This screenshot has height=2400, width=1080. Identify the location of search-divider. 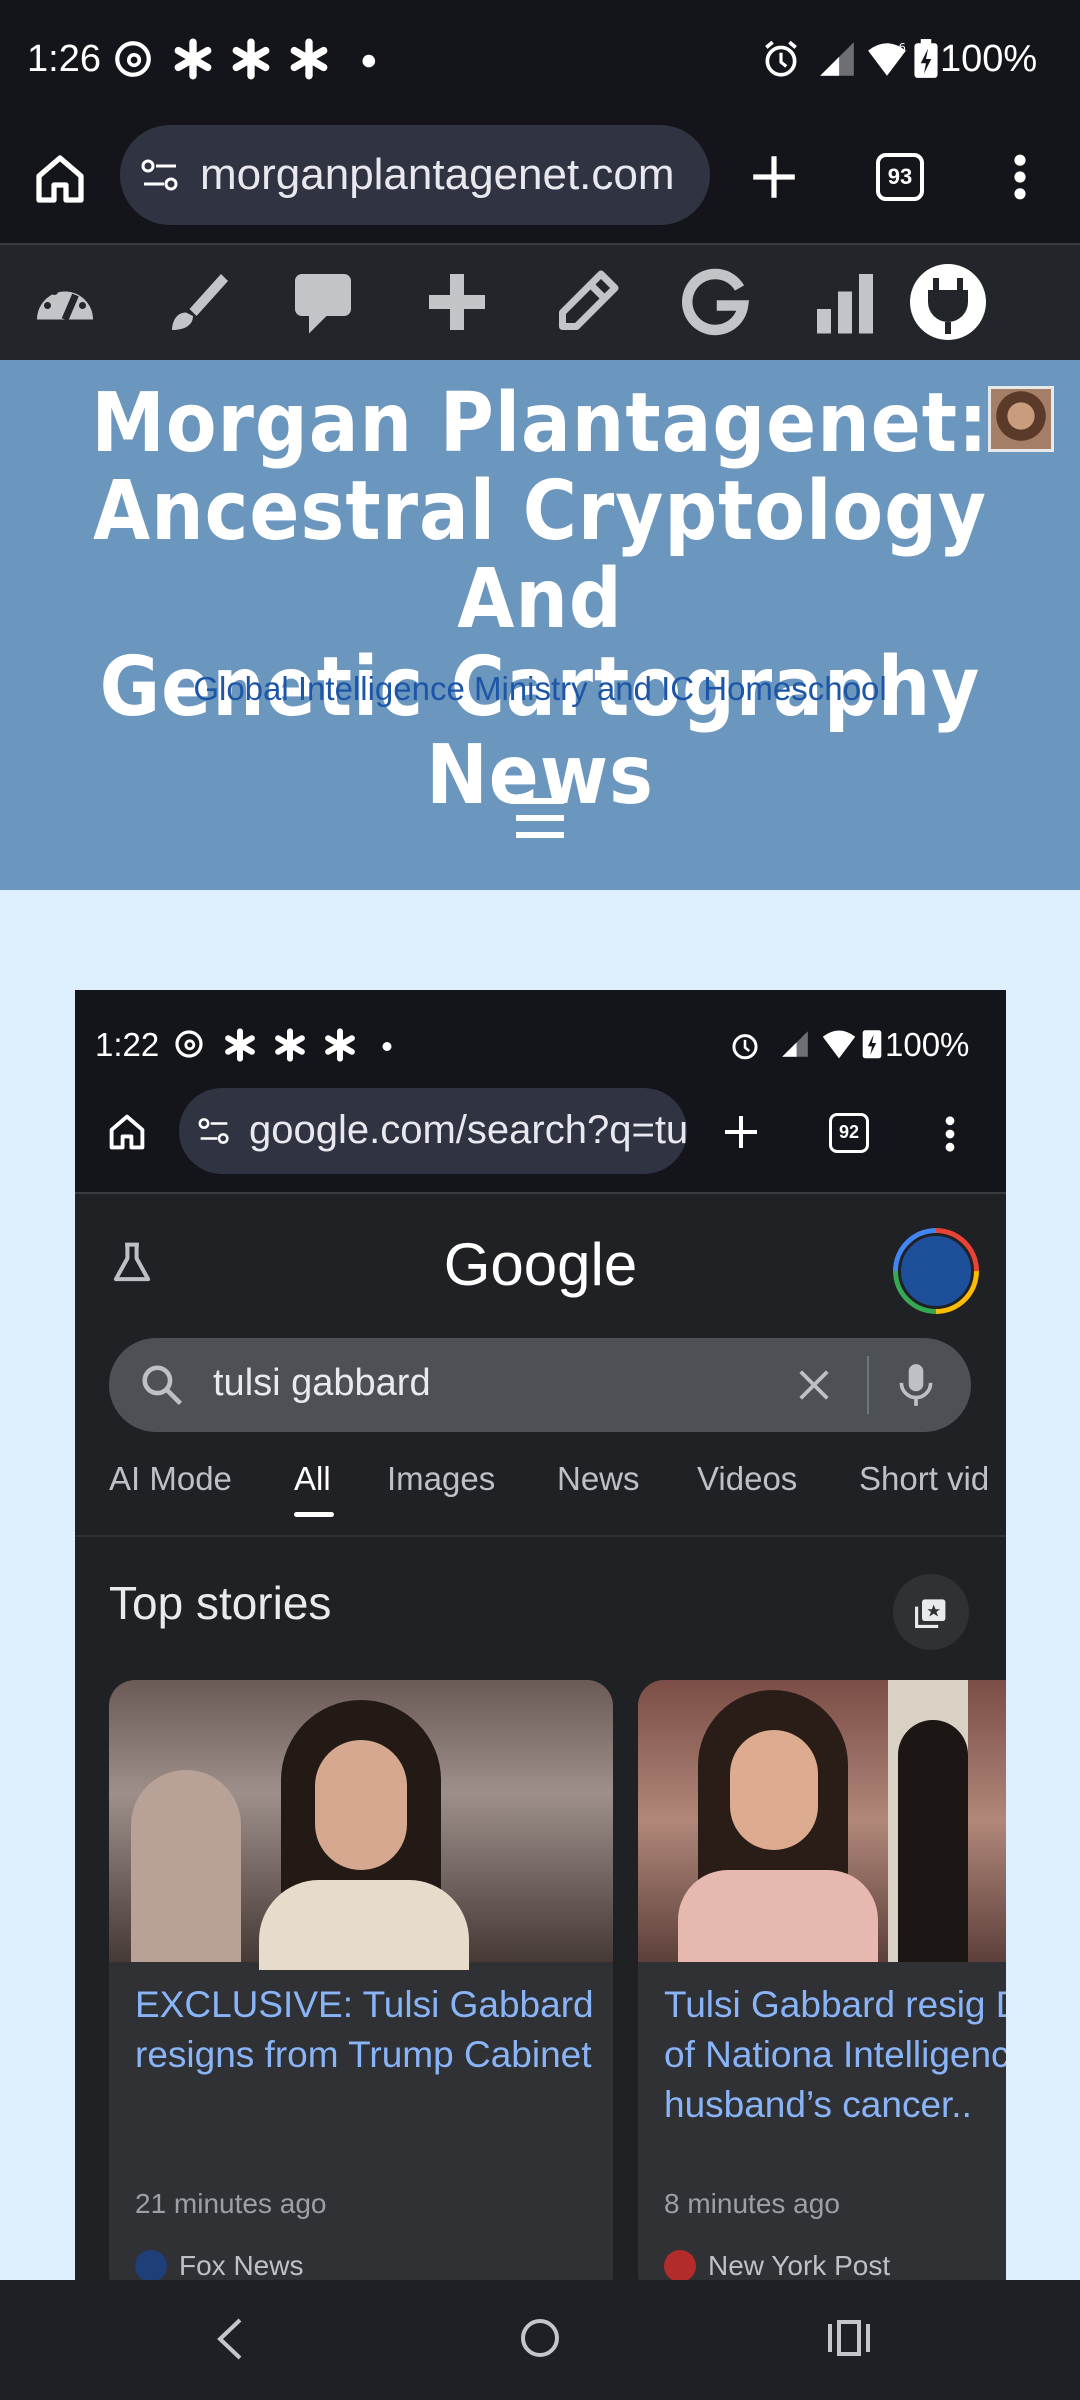
(868, 1385).